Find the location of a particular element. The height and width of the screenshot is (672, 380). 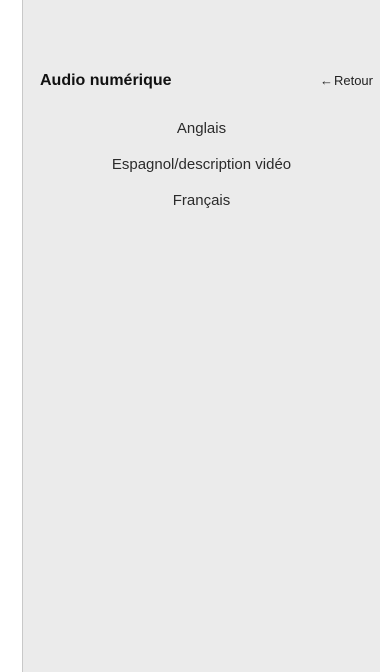

page-title: Audio numérique is located at coordinates (106, 80).